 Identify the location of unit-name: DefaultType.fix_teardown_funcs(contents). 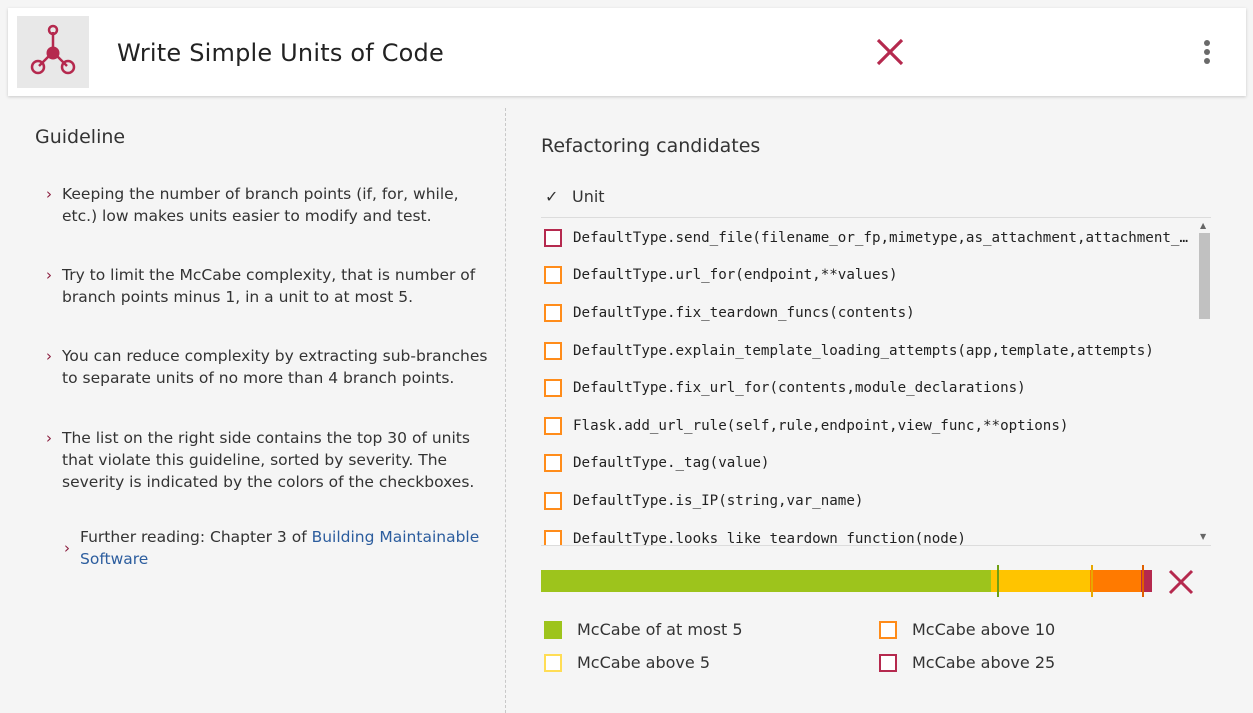
(744, 312).